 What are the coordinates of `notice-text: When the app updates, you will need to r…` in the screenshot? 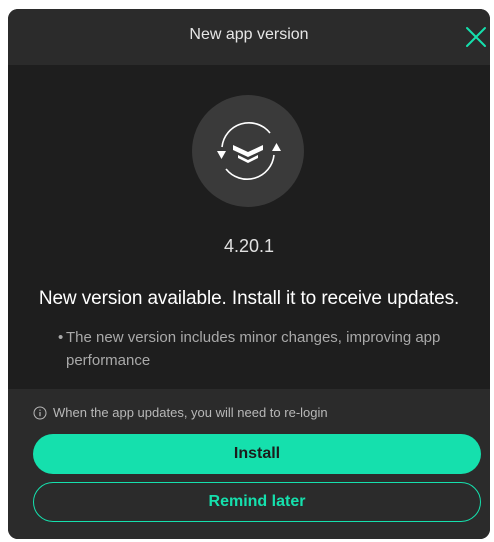 It's located at (190, 412).